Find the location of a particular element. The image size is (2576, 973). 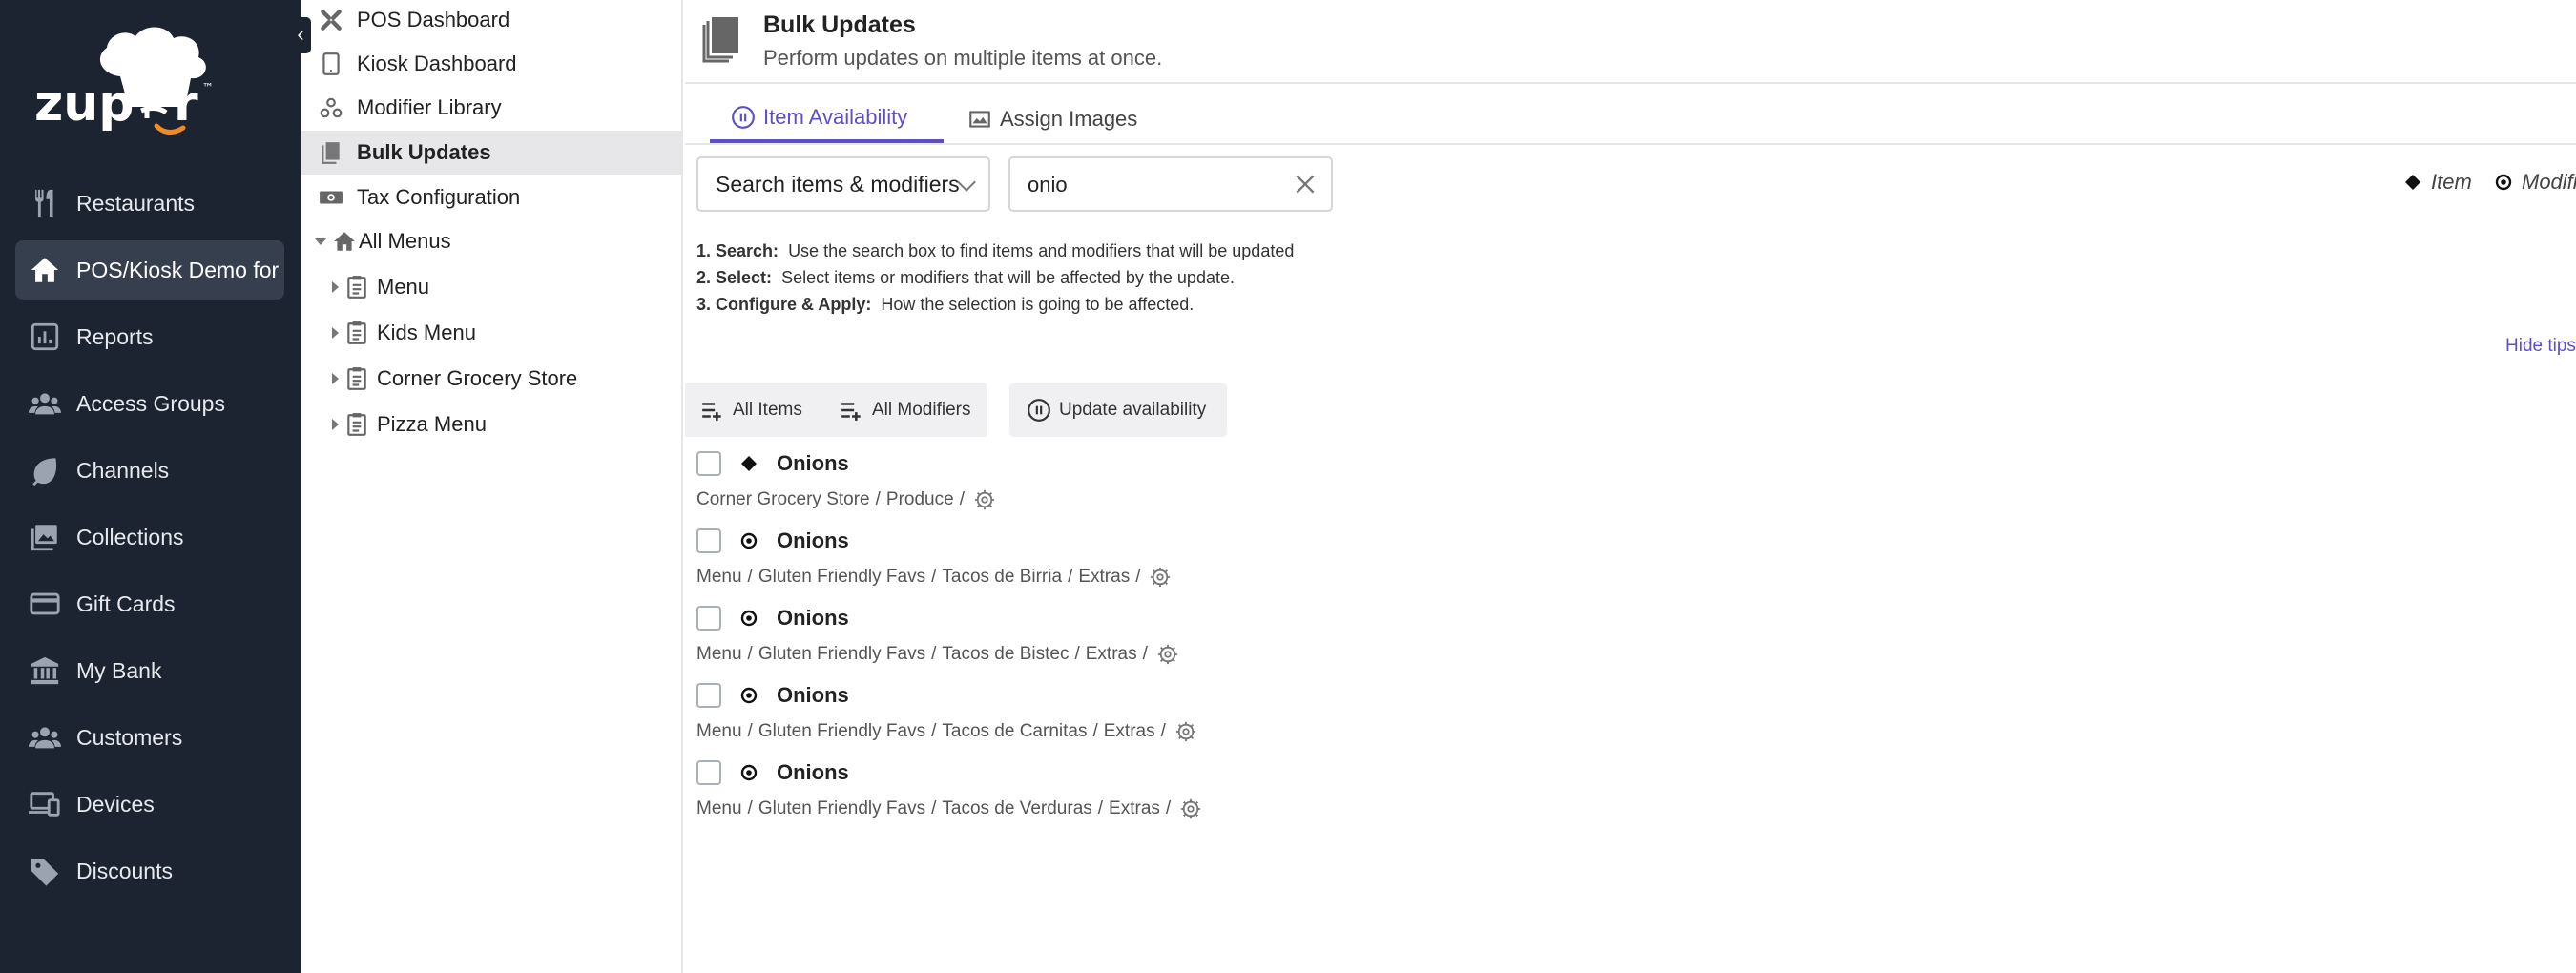

nav-access-groups: Access Groups is located at coordinates (149, 403).